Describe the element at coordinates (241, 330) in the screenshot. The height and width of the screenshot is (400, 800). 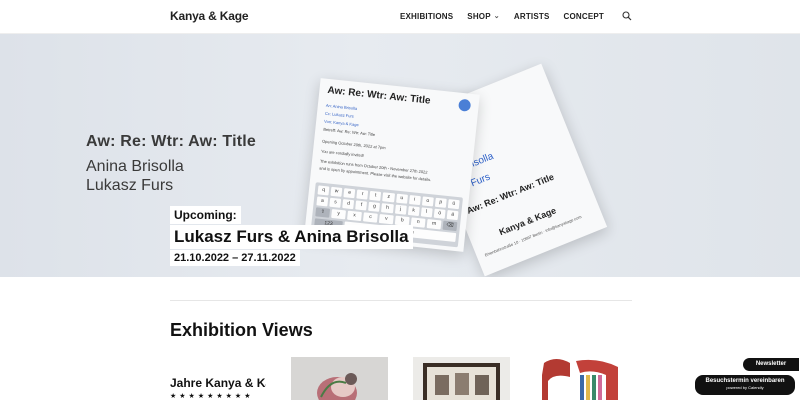
I see `section-title: Exhibition Views` at that location.